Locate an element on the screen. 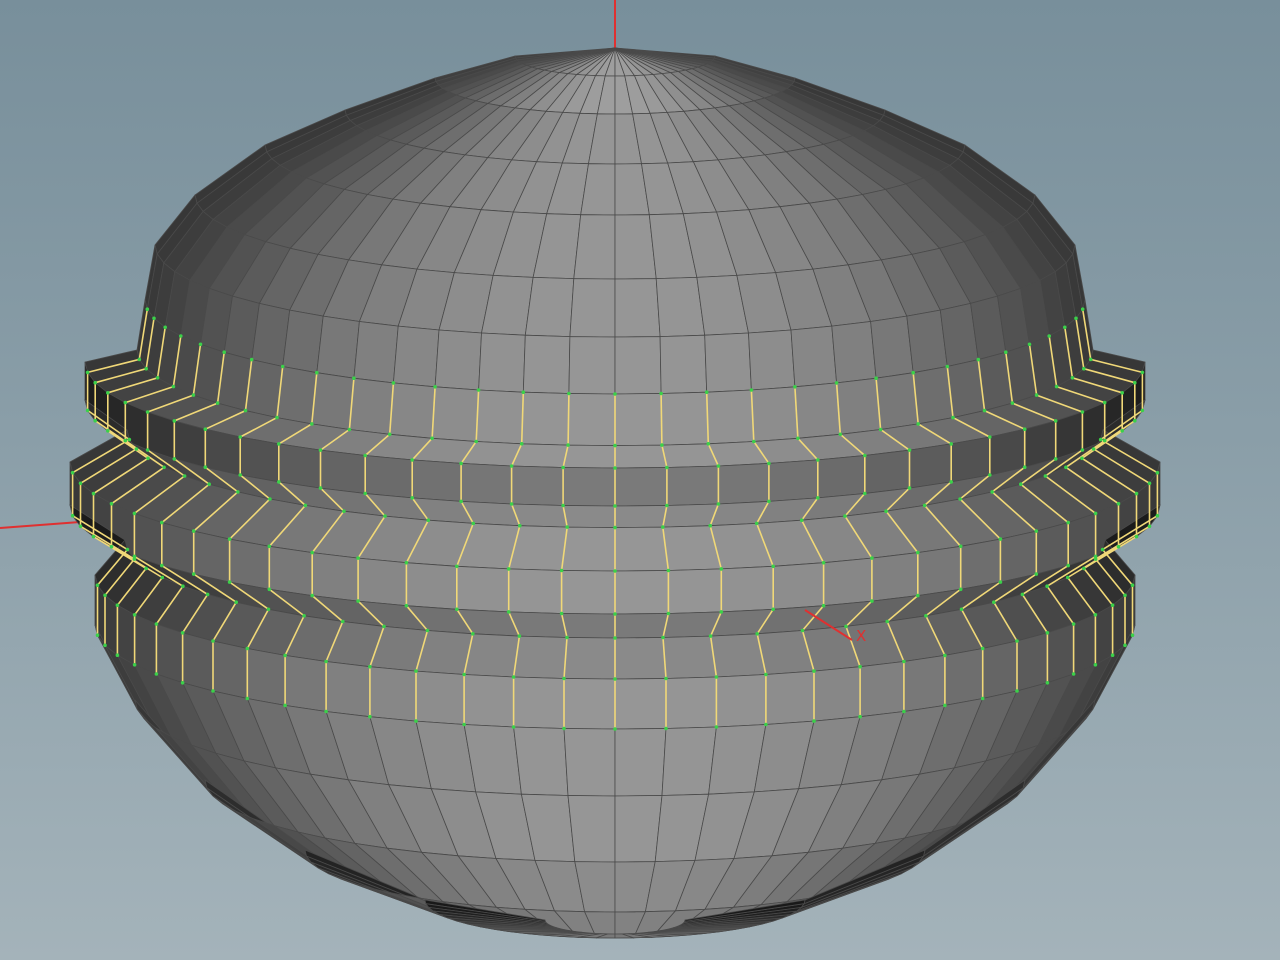 The image size is (1280, 960). selected-edge is located at coordinates (661, 419).